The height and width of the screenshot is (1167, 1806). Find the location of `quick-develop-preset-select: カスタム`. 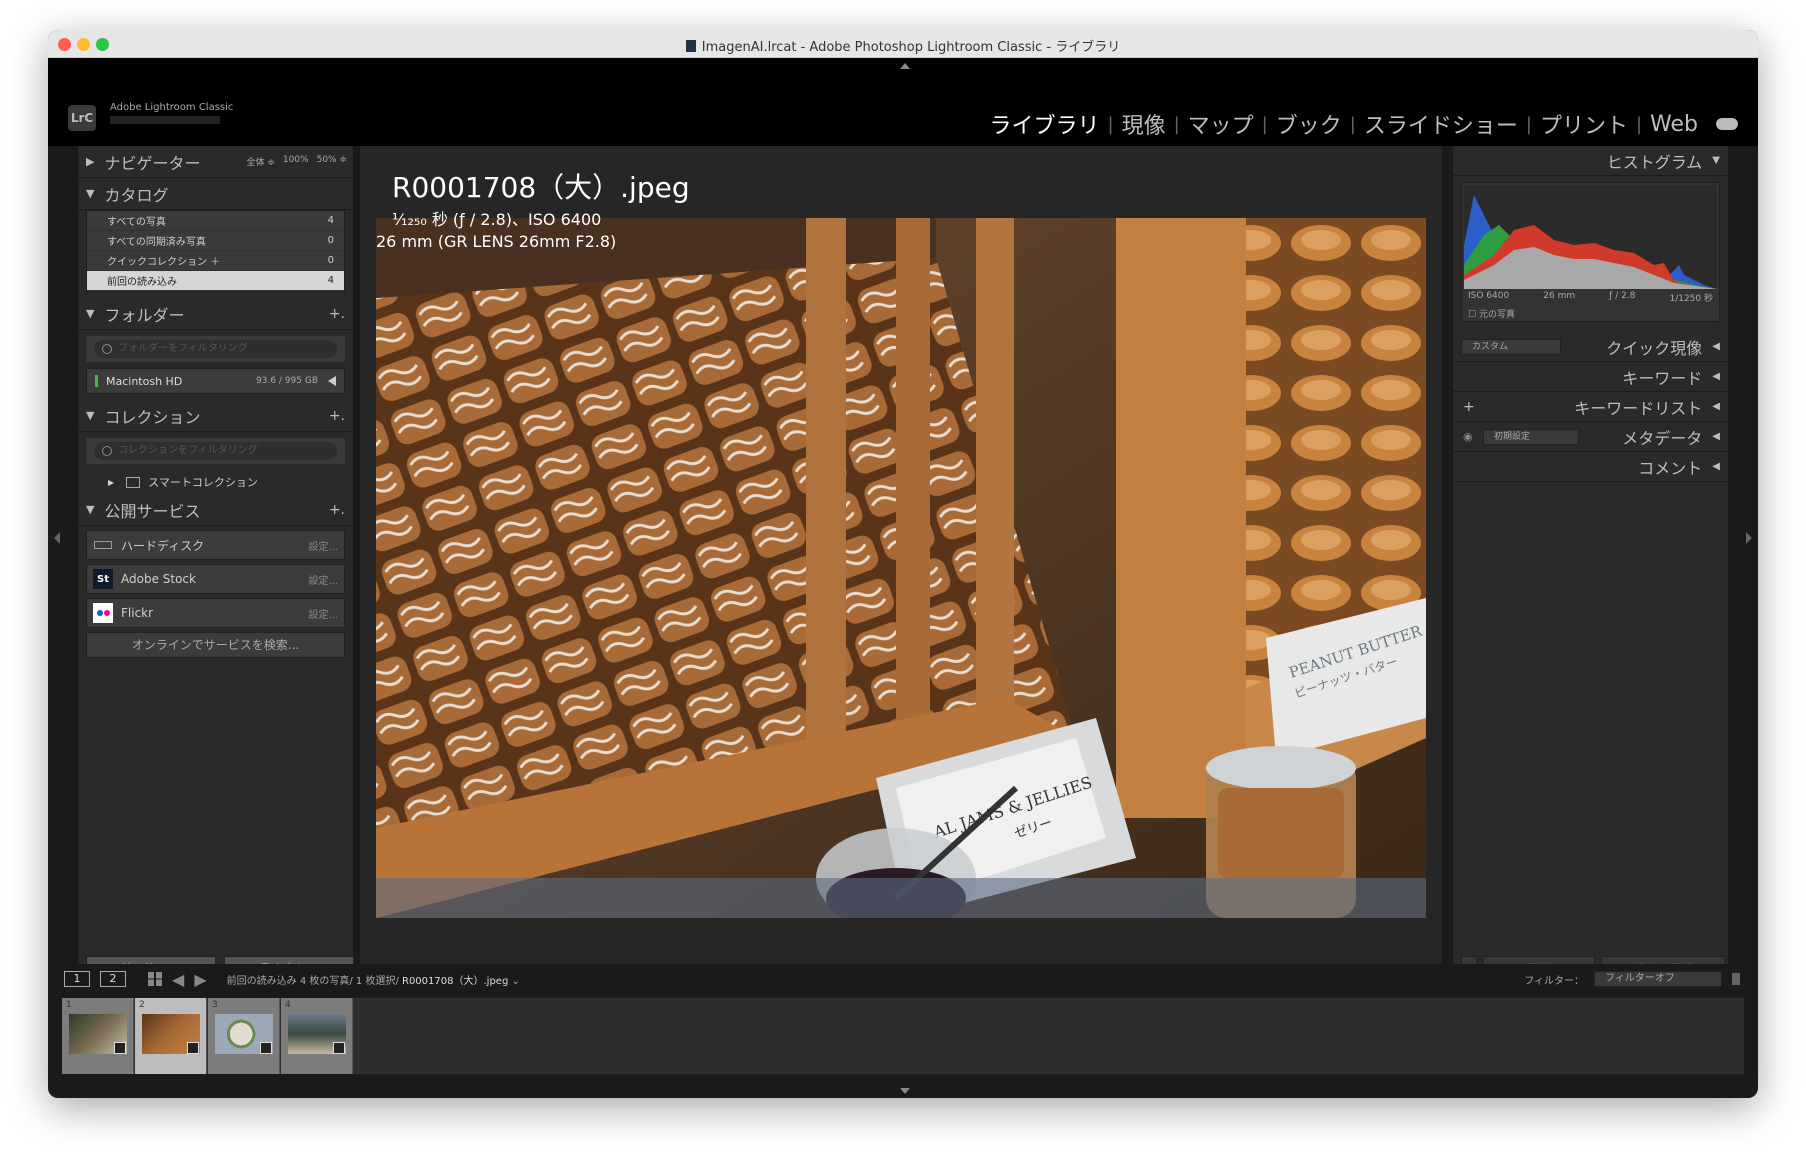

quick-develop-preset-select: カスタム is located at coordinates (1511, 347).